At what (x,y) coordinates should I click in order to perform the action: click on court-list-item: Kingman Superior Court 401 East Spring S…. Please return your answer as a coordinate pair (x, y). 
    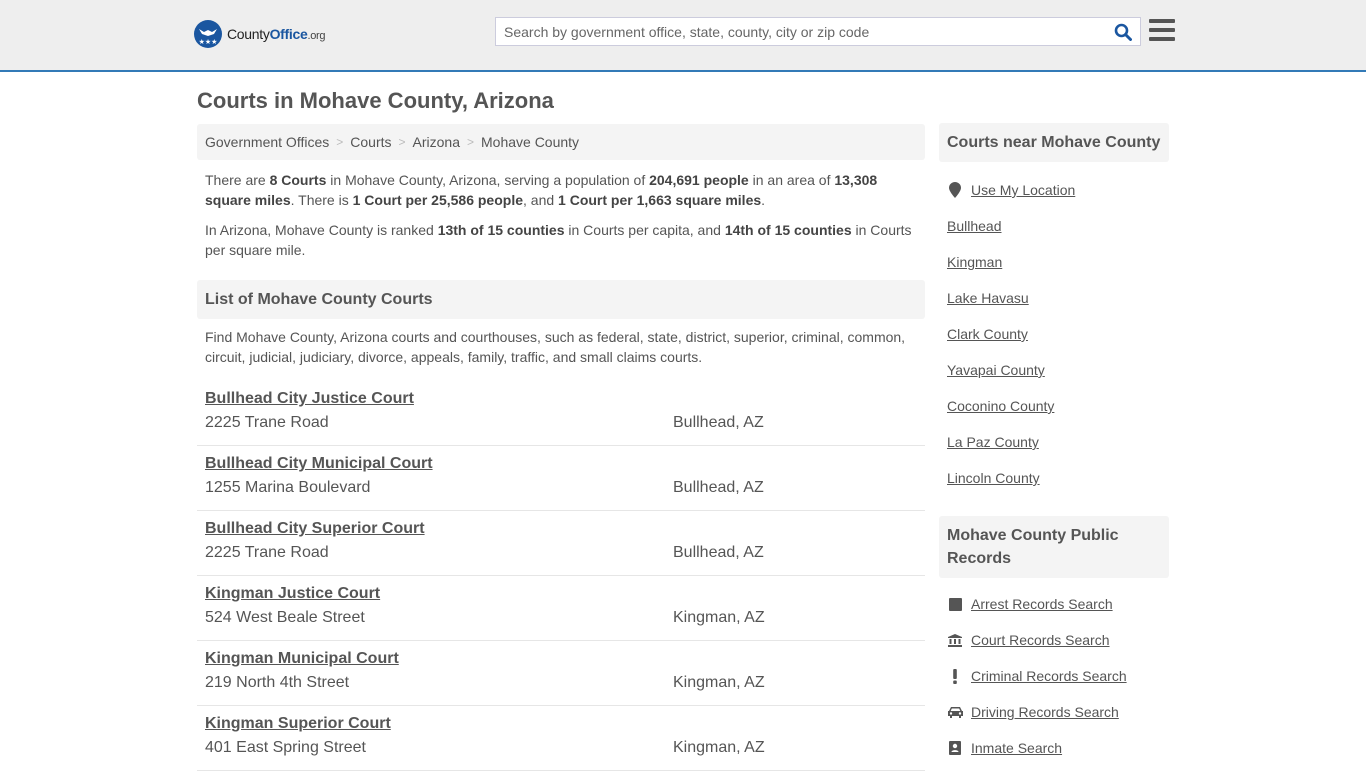
    Looking at the image, I should click on (561, 738).